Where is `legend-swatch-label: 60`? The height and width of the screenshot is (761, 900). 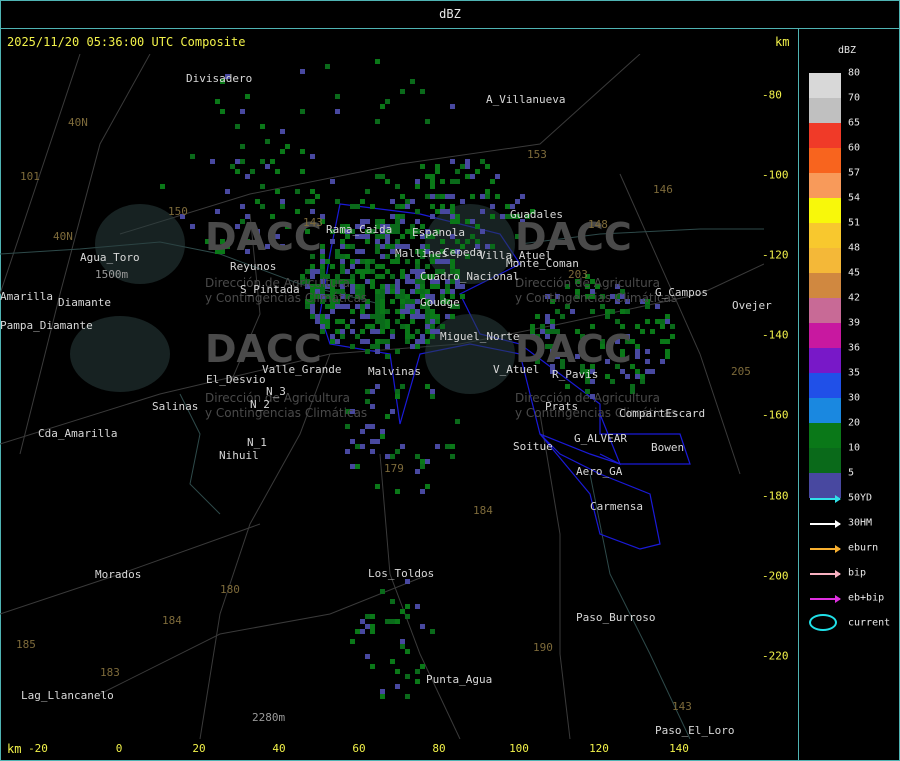 legend-swatch-label: 60 is located at coordinates (854, 148).